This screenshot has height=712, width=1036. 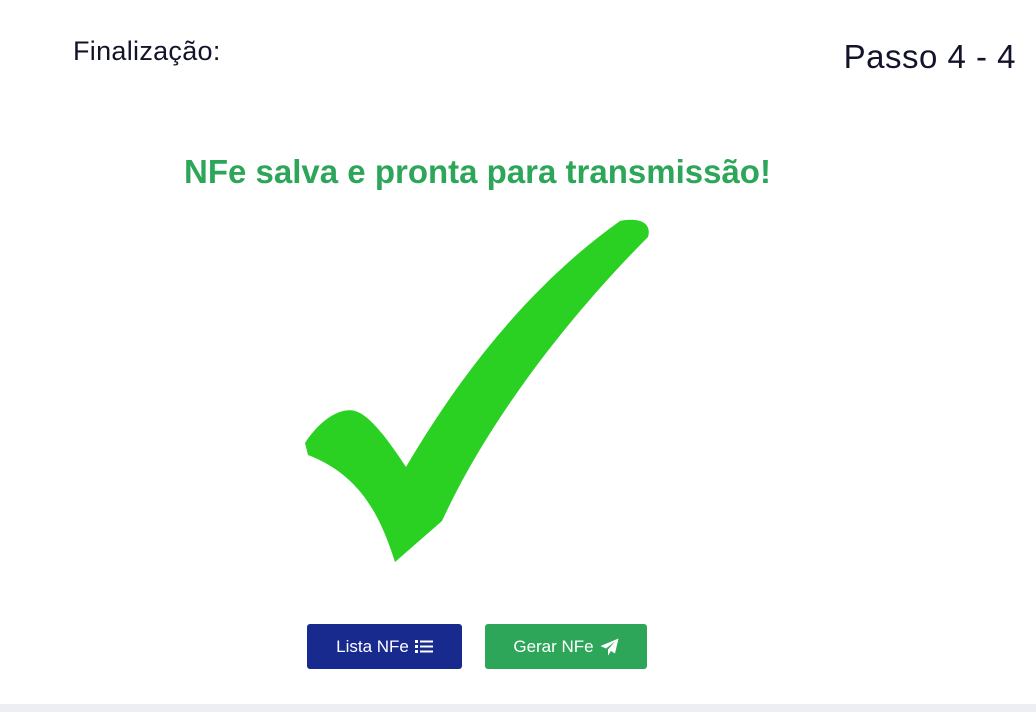 What do you see at coordinates (609, 647) in the screenshot?
I see `paper-plane-icon` at bounding box center [609, 647].